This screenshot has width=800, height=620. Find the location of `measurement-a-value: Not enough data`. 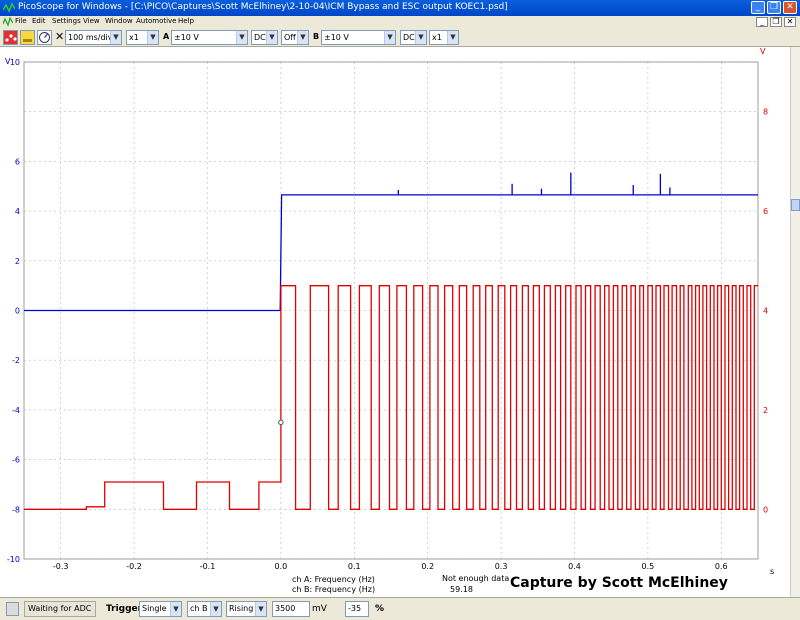

measurement-a-value: Not enough data is located at coordinates (475, 578).